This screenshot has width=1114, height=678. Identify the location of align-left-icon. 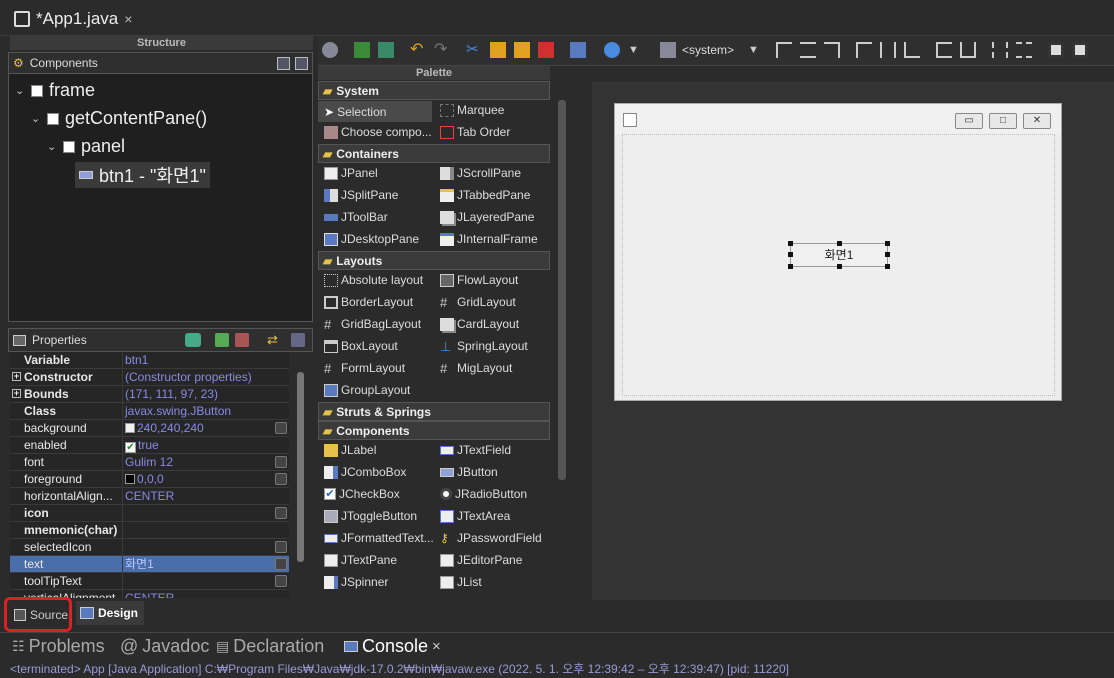
(784, 50).